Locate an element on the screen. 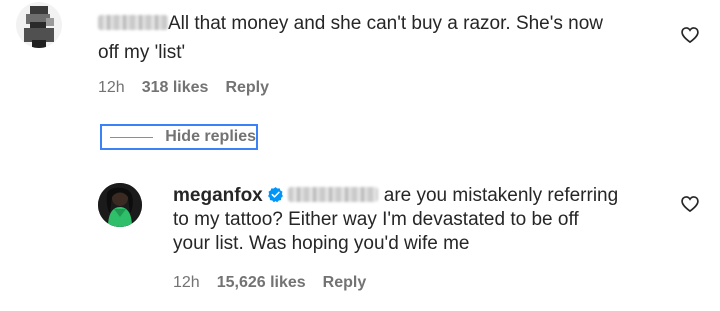  comment-text-line-2: off my 'list' is located at coordinates (142, 52).